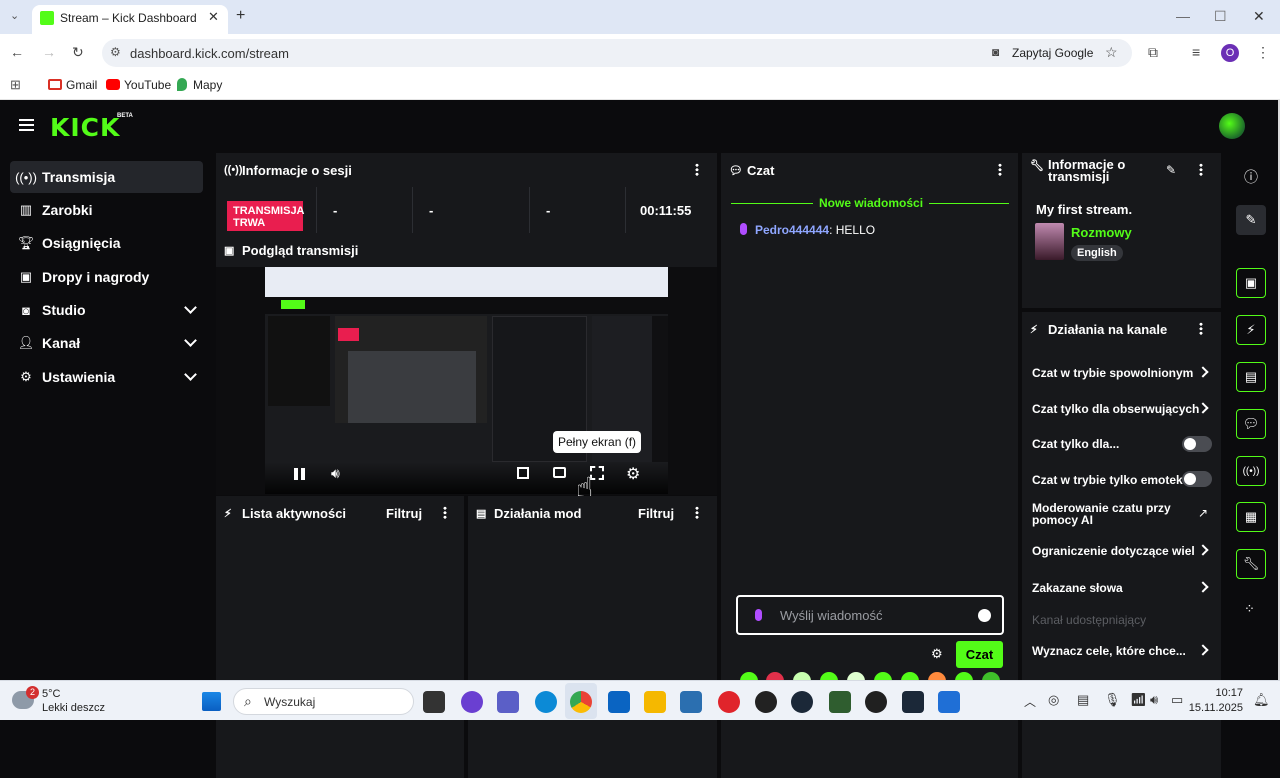  Describe the element at coordinates (17, 52) in the screenshot. I see `back-icon: ←` at that location.